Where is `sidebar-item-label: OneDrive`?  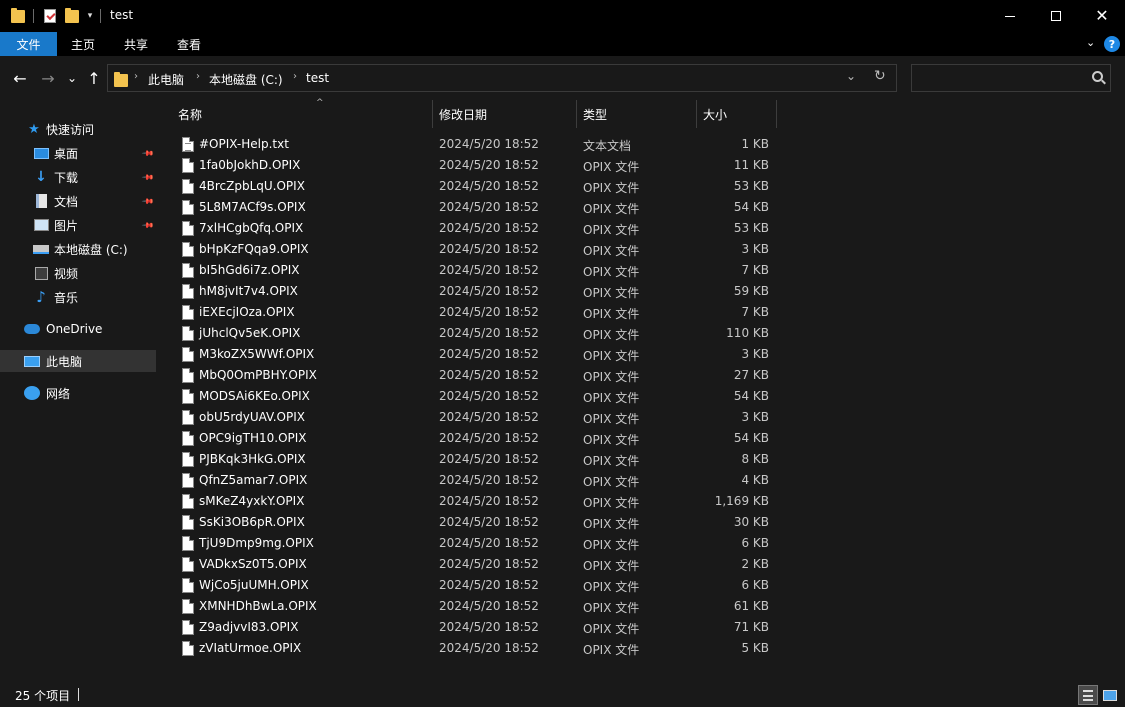 sidebar-item-label: OneDrive is located at coordinates (74, 329).